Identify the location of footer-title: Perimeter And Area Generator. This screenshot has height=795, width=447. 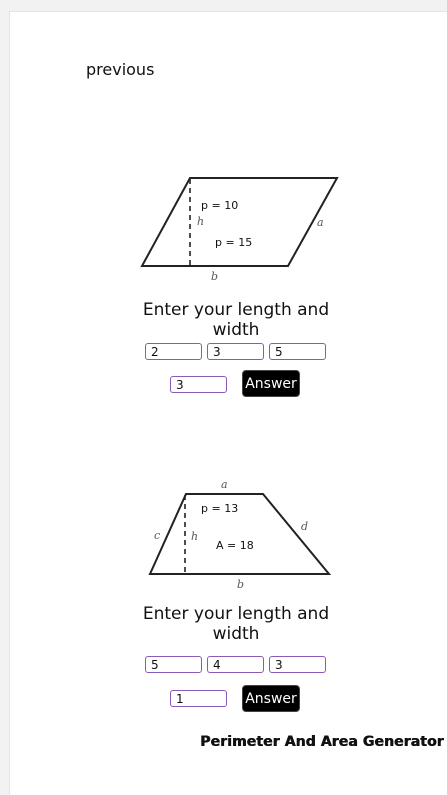
(322, 742).